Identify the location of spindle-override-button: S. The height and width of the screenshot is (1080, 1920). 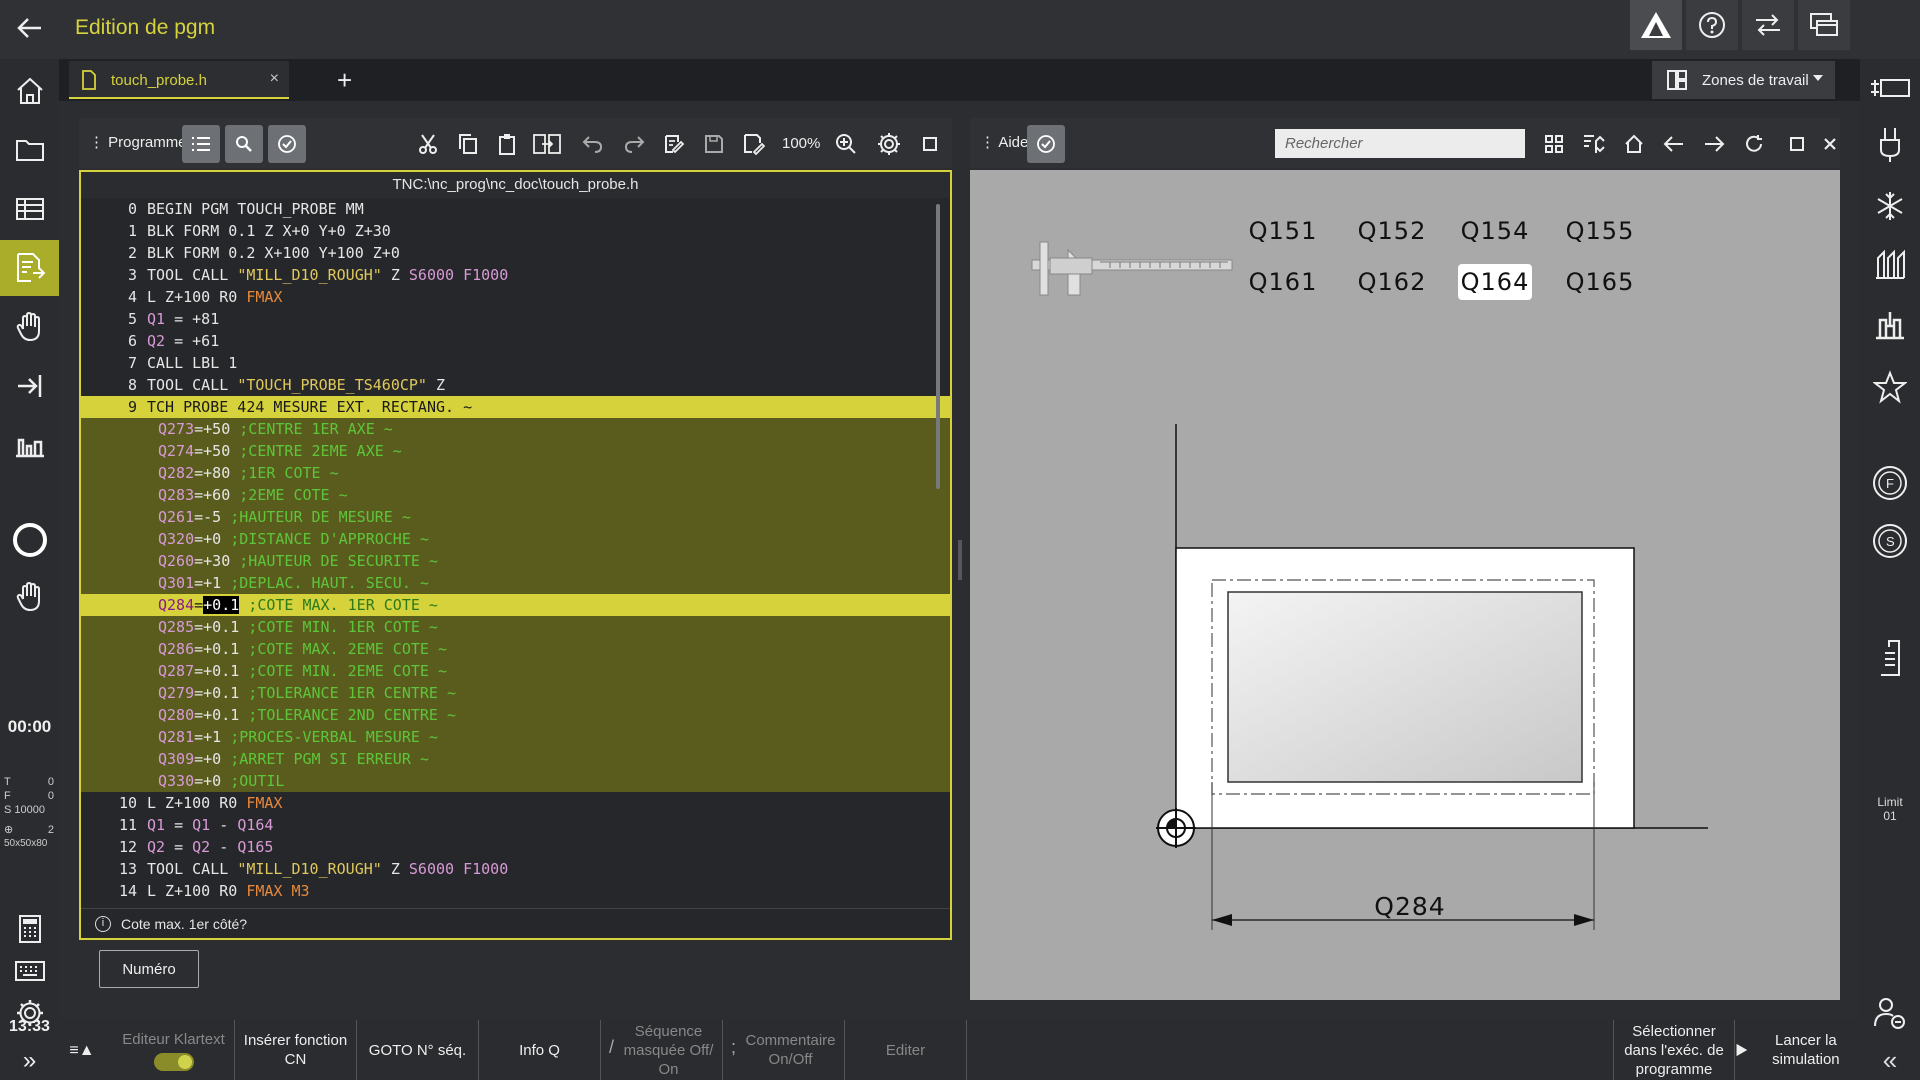
(1890, 541).